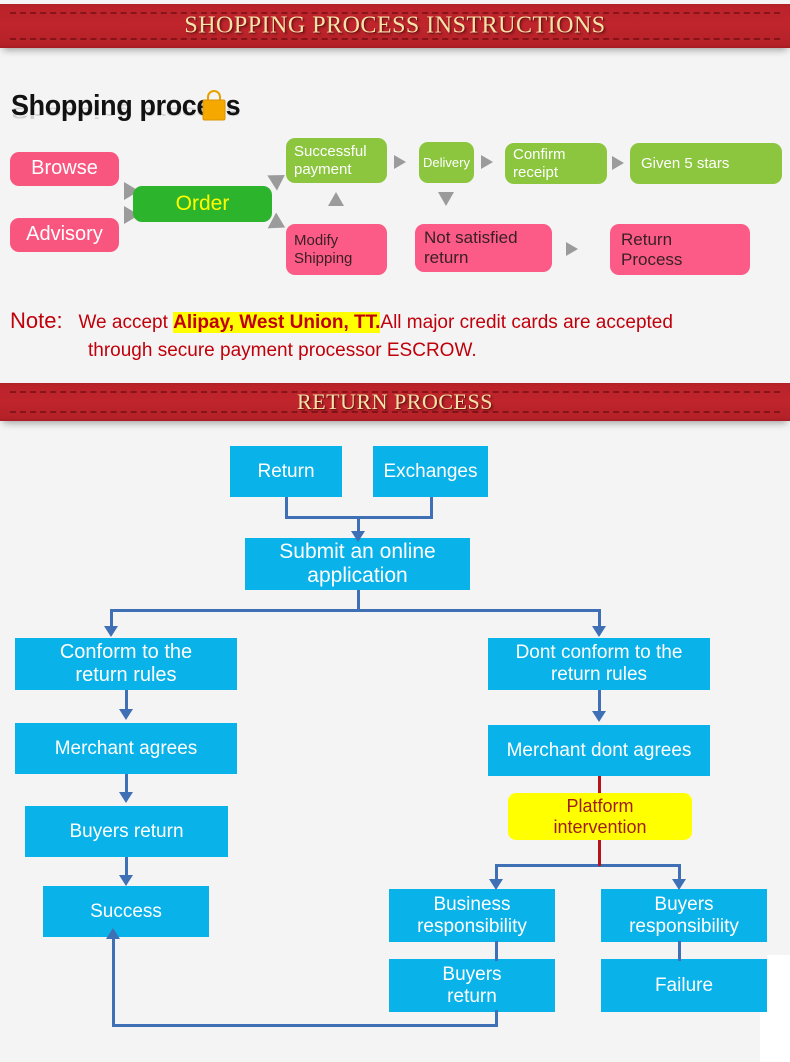 This screenshot has height=1062, width=790. What do you see at coordinates (126, 714) in the screenshot?
I see `arrow-conform-to-merchant` at bounding box center [126, 714].